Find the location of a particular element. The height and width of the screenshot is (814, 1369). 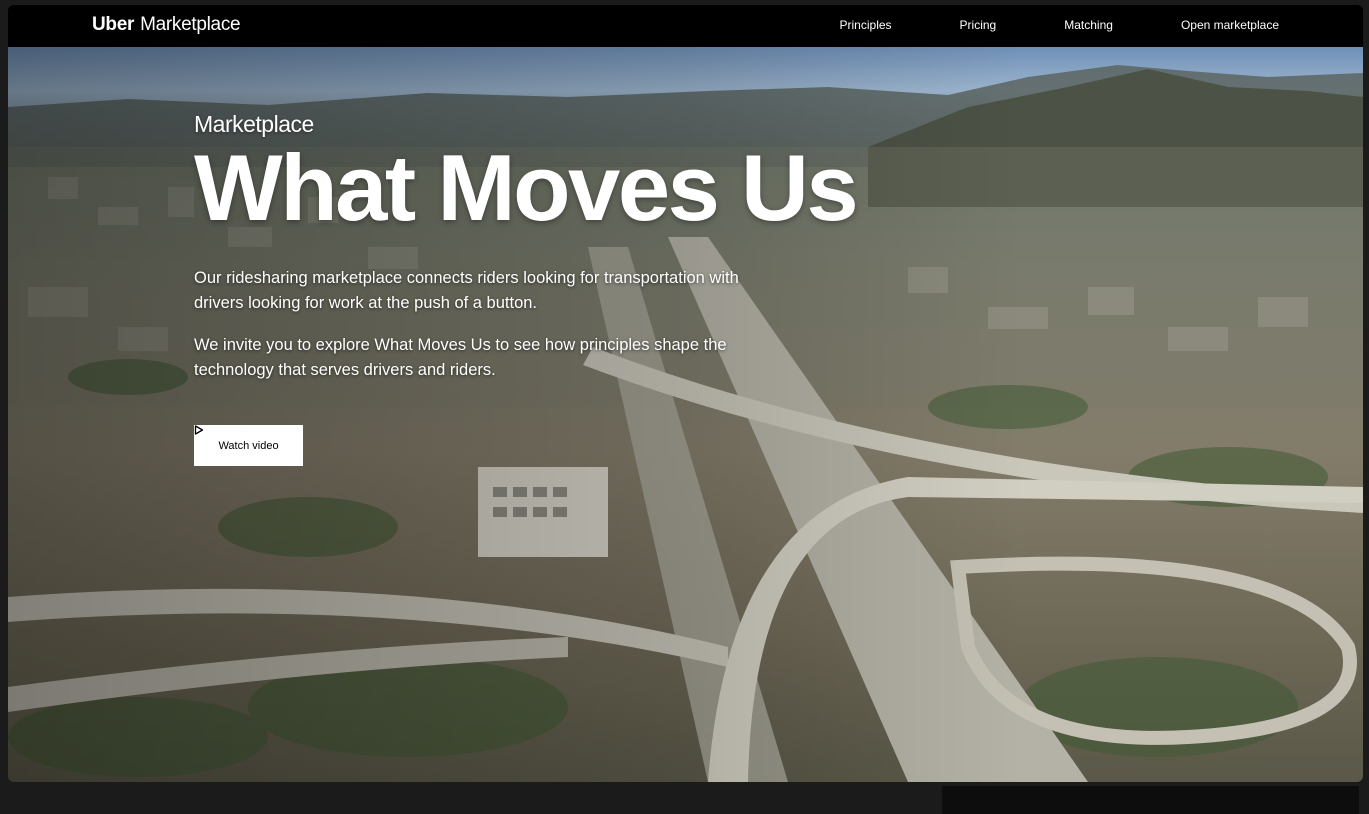

hero-headline: What Moves Us is located at coordinates (526, 187).